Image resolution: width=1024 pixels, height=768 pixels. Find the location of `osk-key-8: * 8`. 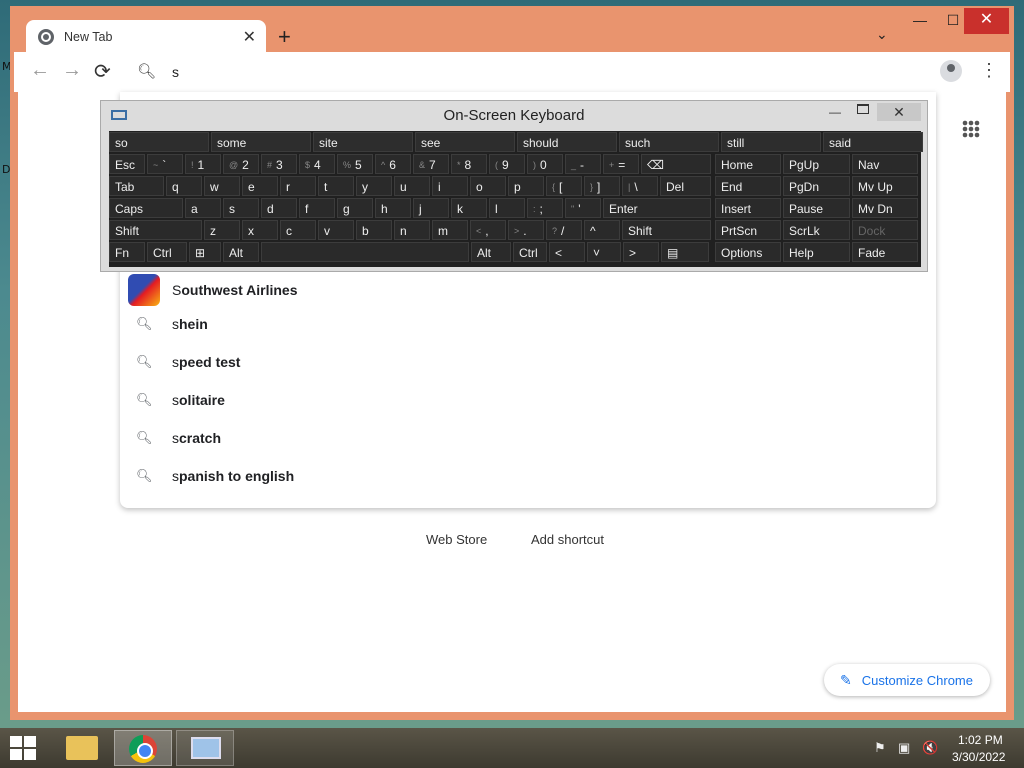

osk-key-8: * 8 is located at coordinates (469, 164).